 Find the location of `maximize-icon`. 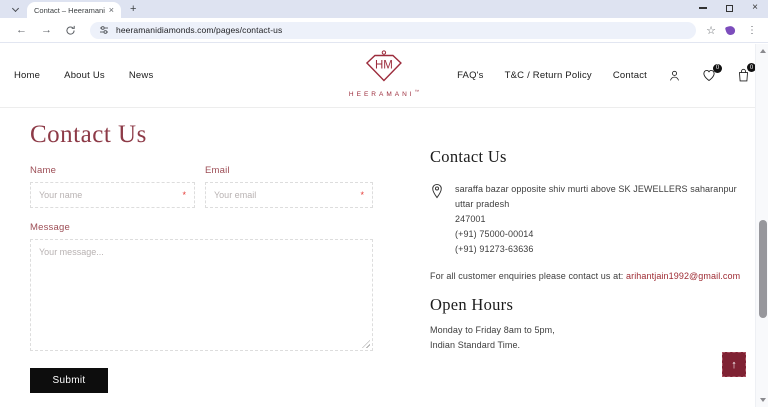

maximize-icon is located at coordinates (730, 8).